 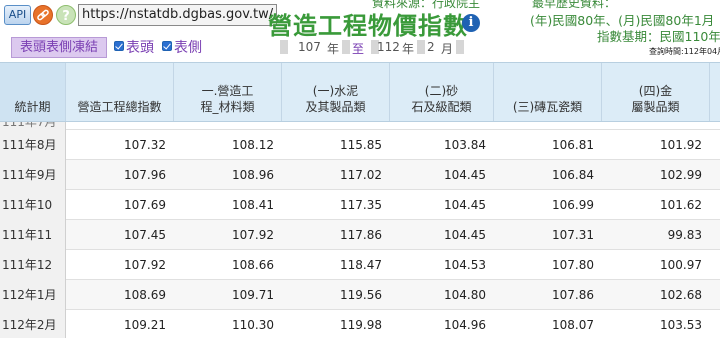 What do you see at coordinates (431, 47) in the screenshot?
I see `period-month: 2` at bounding box center [431, 47].